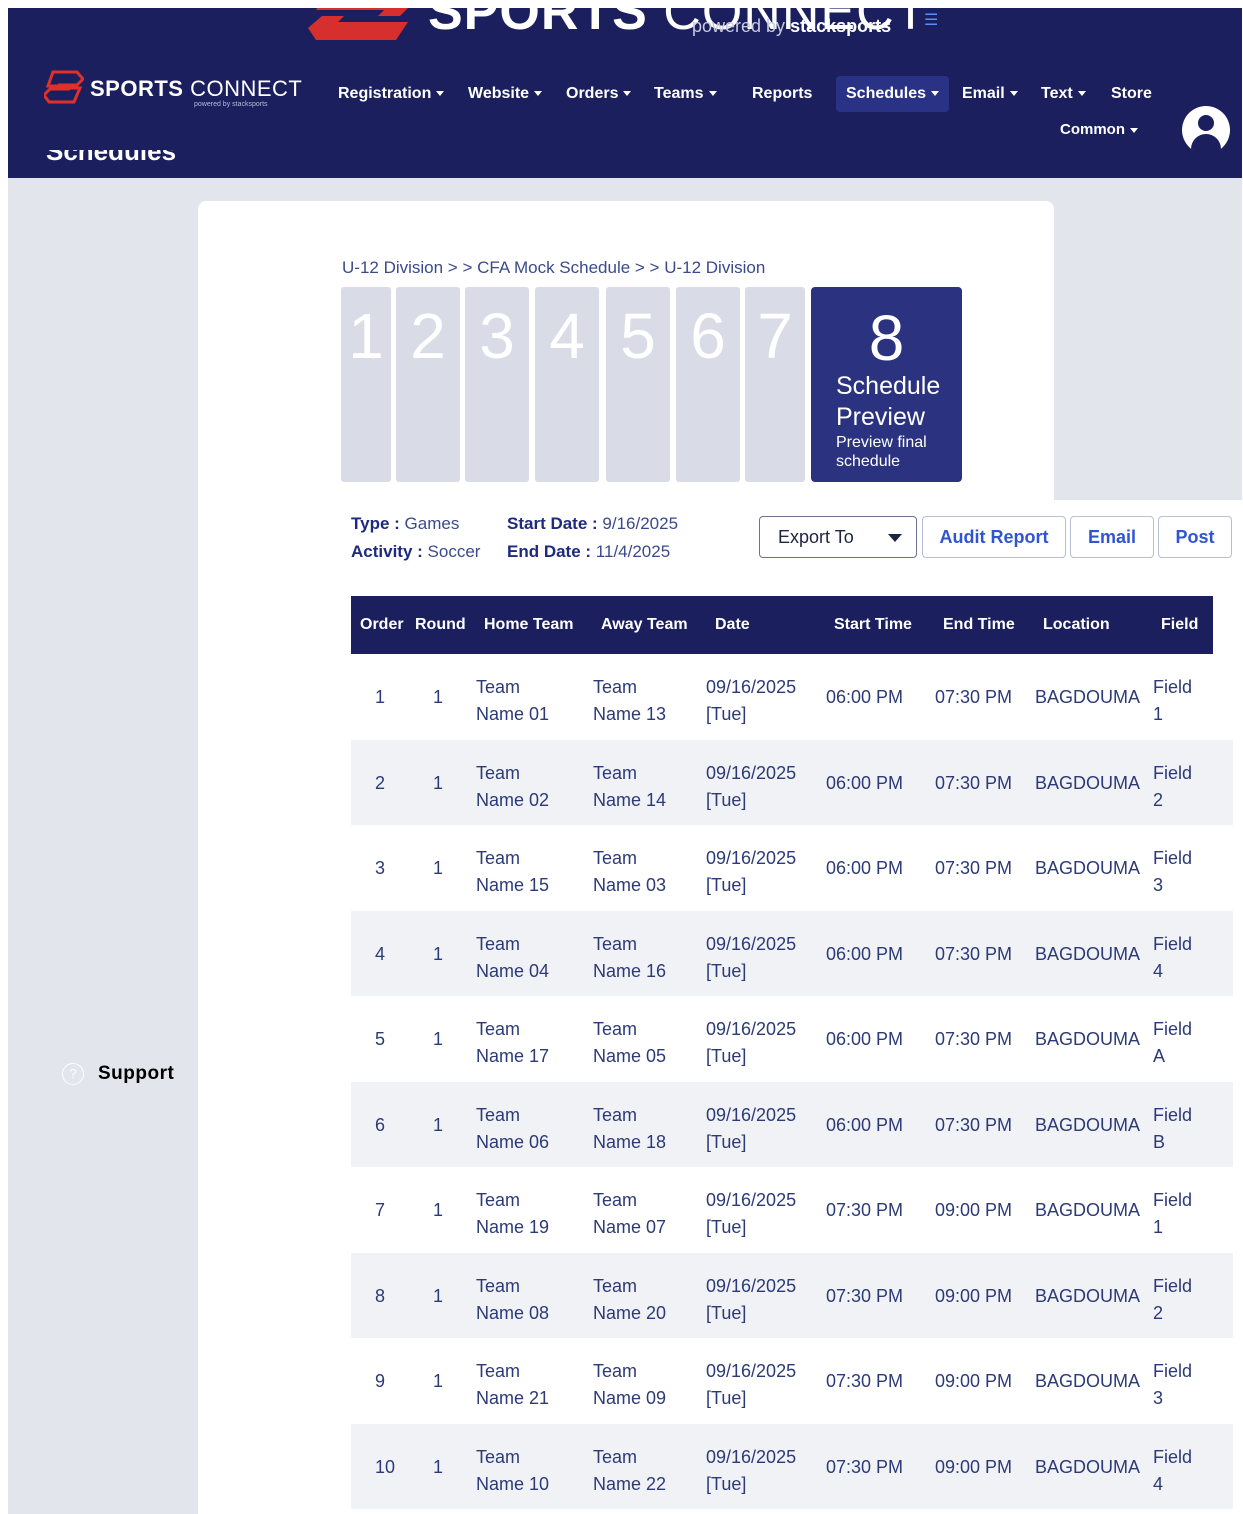  What do you see at coordinates (630, 1056) in the screenshot?
I see `cell-away-team-line2: Name 05` at bounding box center [630, 1056].